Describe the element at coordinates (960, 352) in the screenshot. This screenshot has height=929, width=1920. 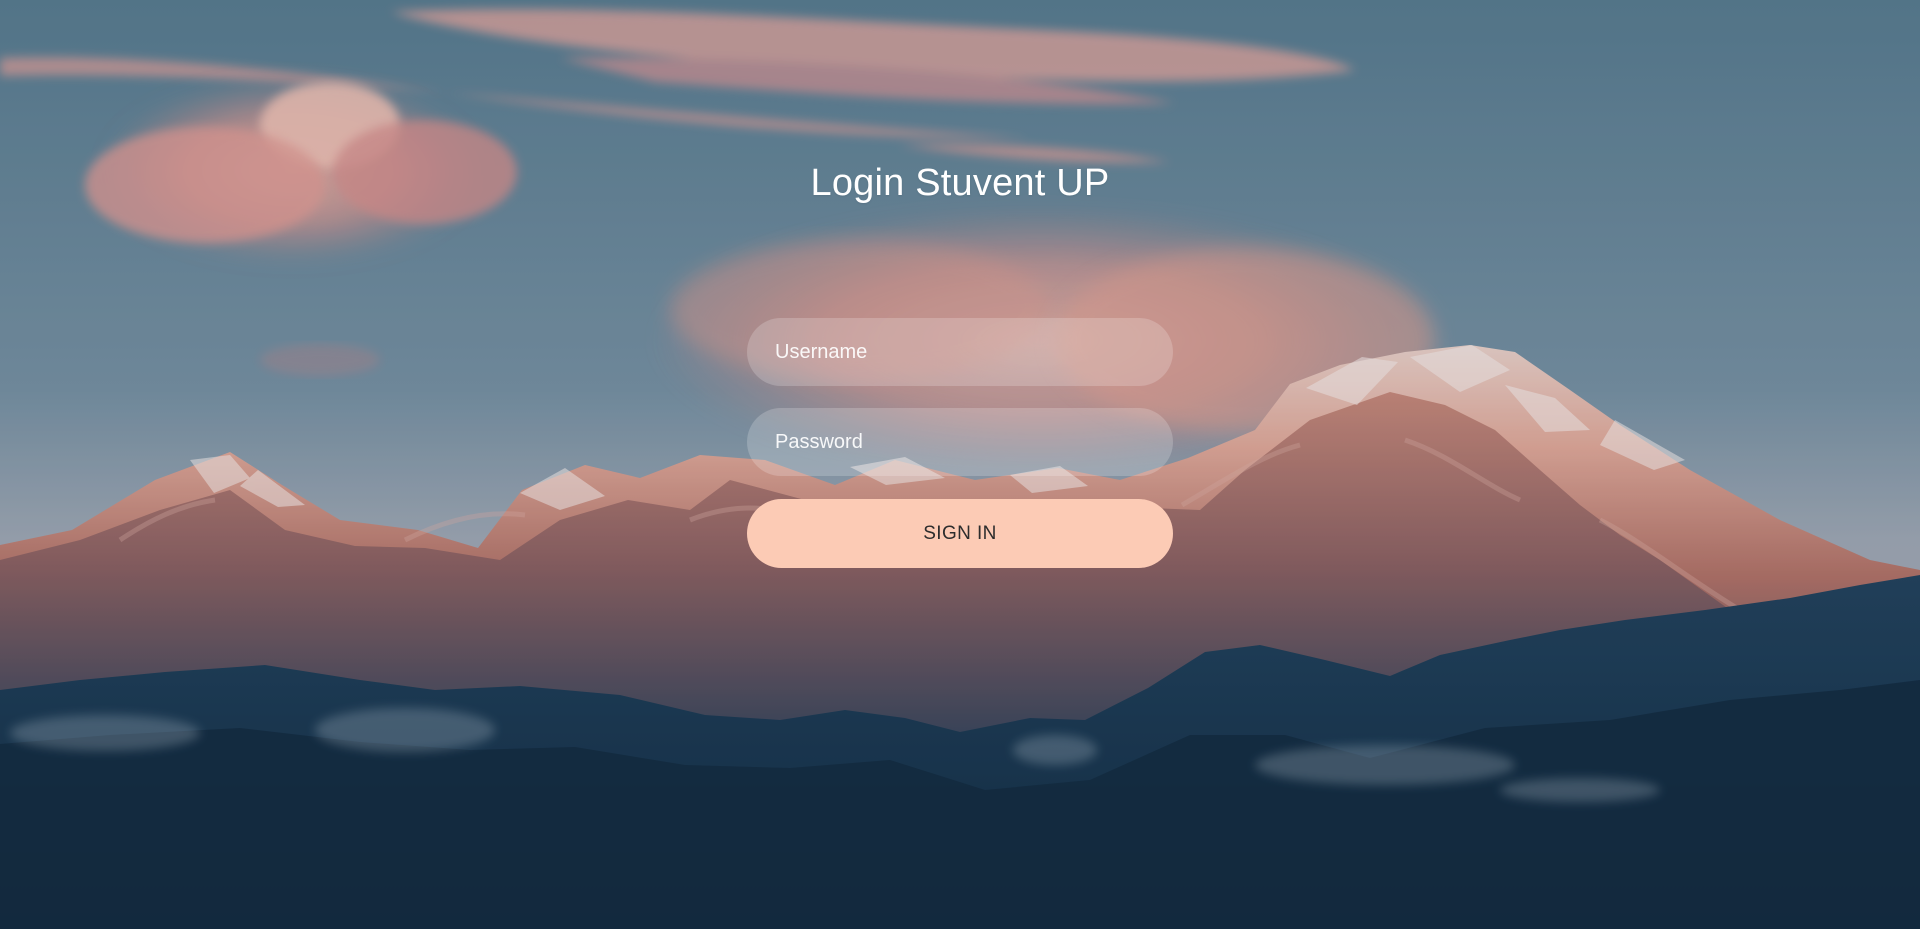
I see `username-input` at that location.